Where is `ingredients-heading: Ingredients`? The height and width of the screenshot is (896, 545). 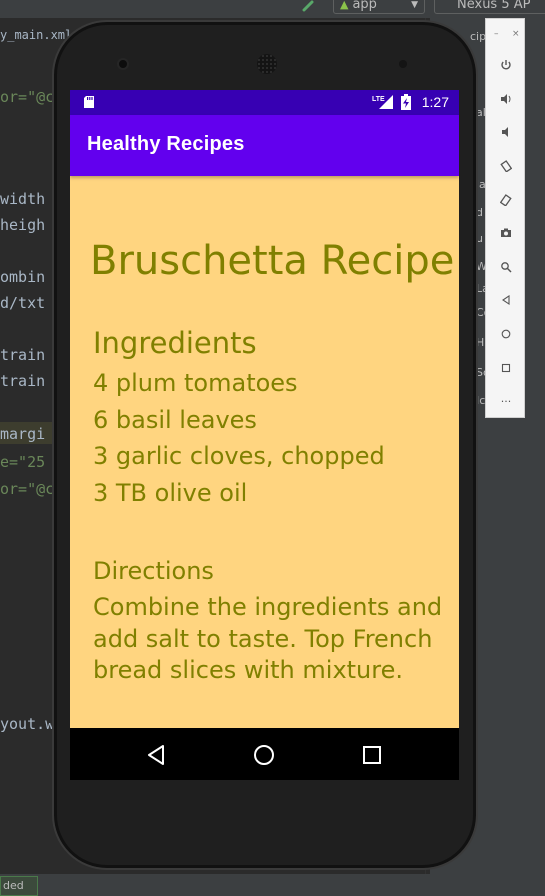 ingredients-heading: Ingredients is located at coordinates (175, 343).